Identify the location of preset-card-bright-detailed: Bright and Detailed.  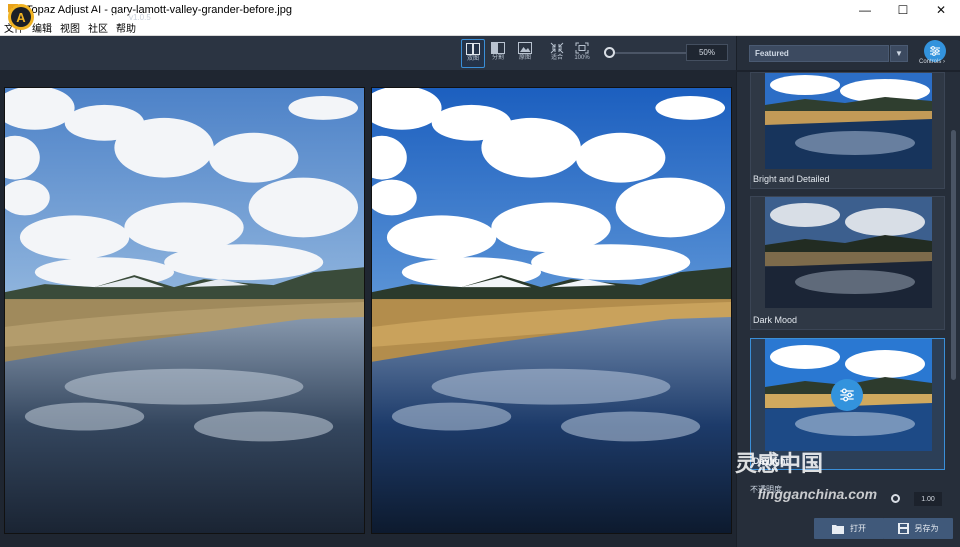
(847, 130).